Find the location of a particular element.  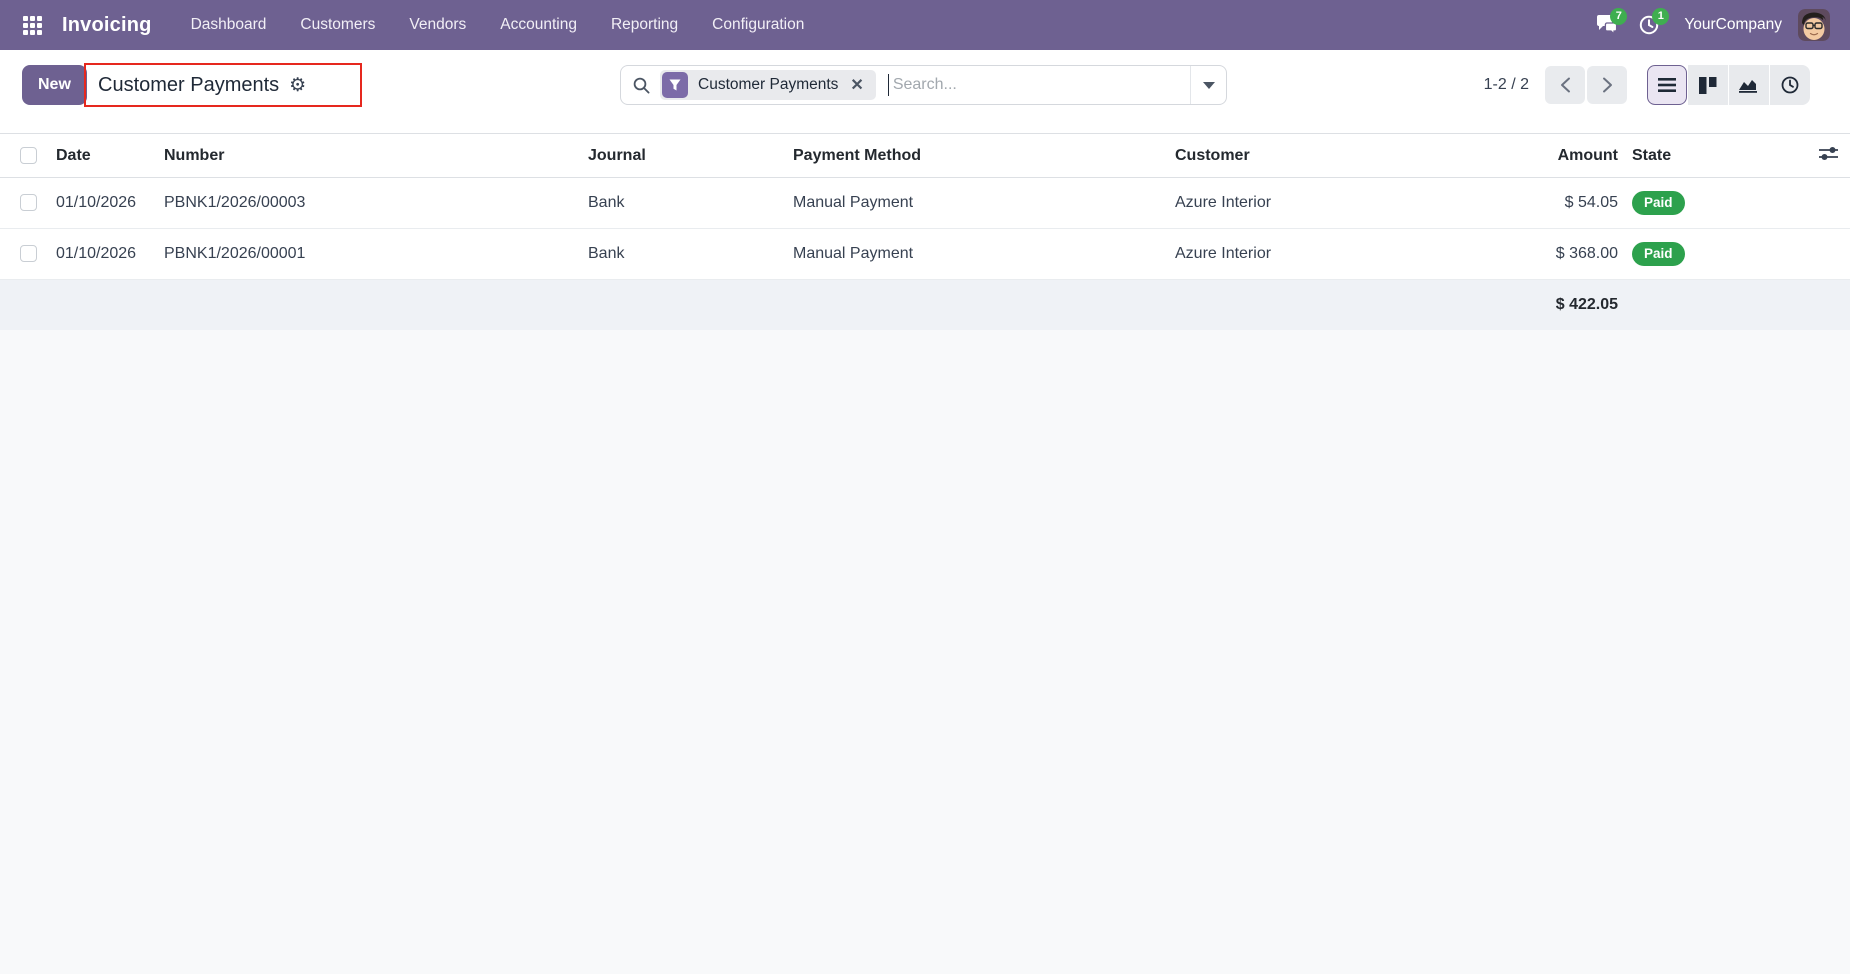

pager-next-button is located at coordinates (1607, 85).